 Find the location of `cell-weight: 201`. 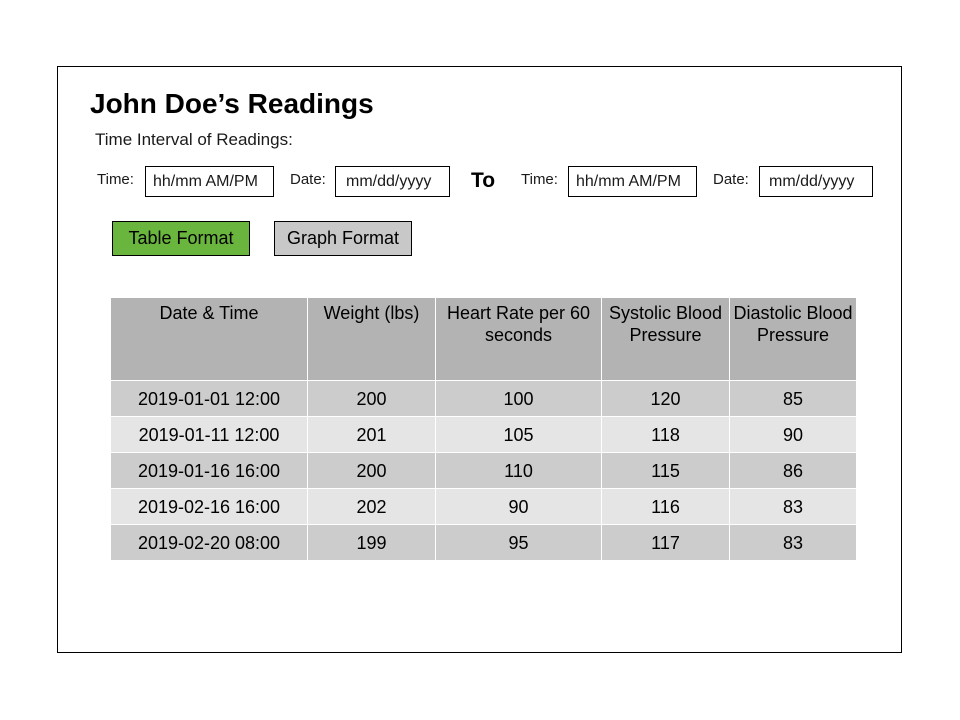

cell-weight: 201 is located at coordinates (371, 434).